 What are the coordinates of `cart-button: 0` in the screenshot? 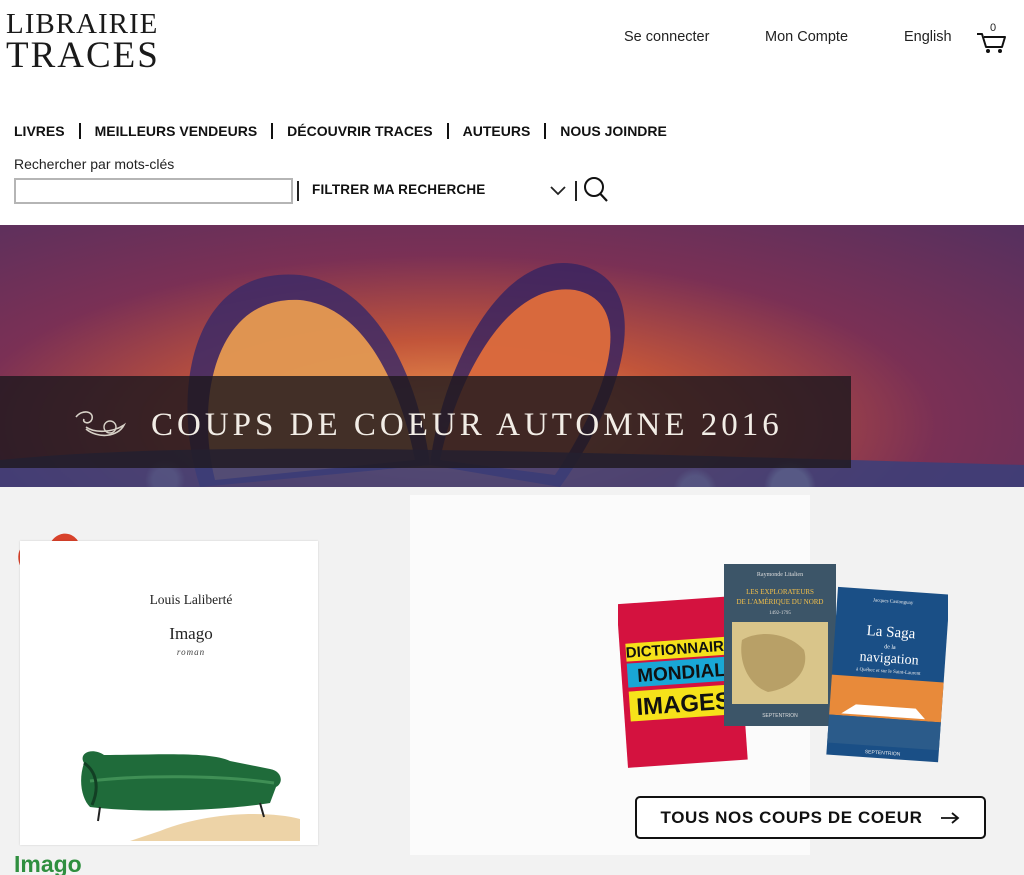 It's located at (992, 39).